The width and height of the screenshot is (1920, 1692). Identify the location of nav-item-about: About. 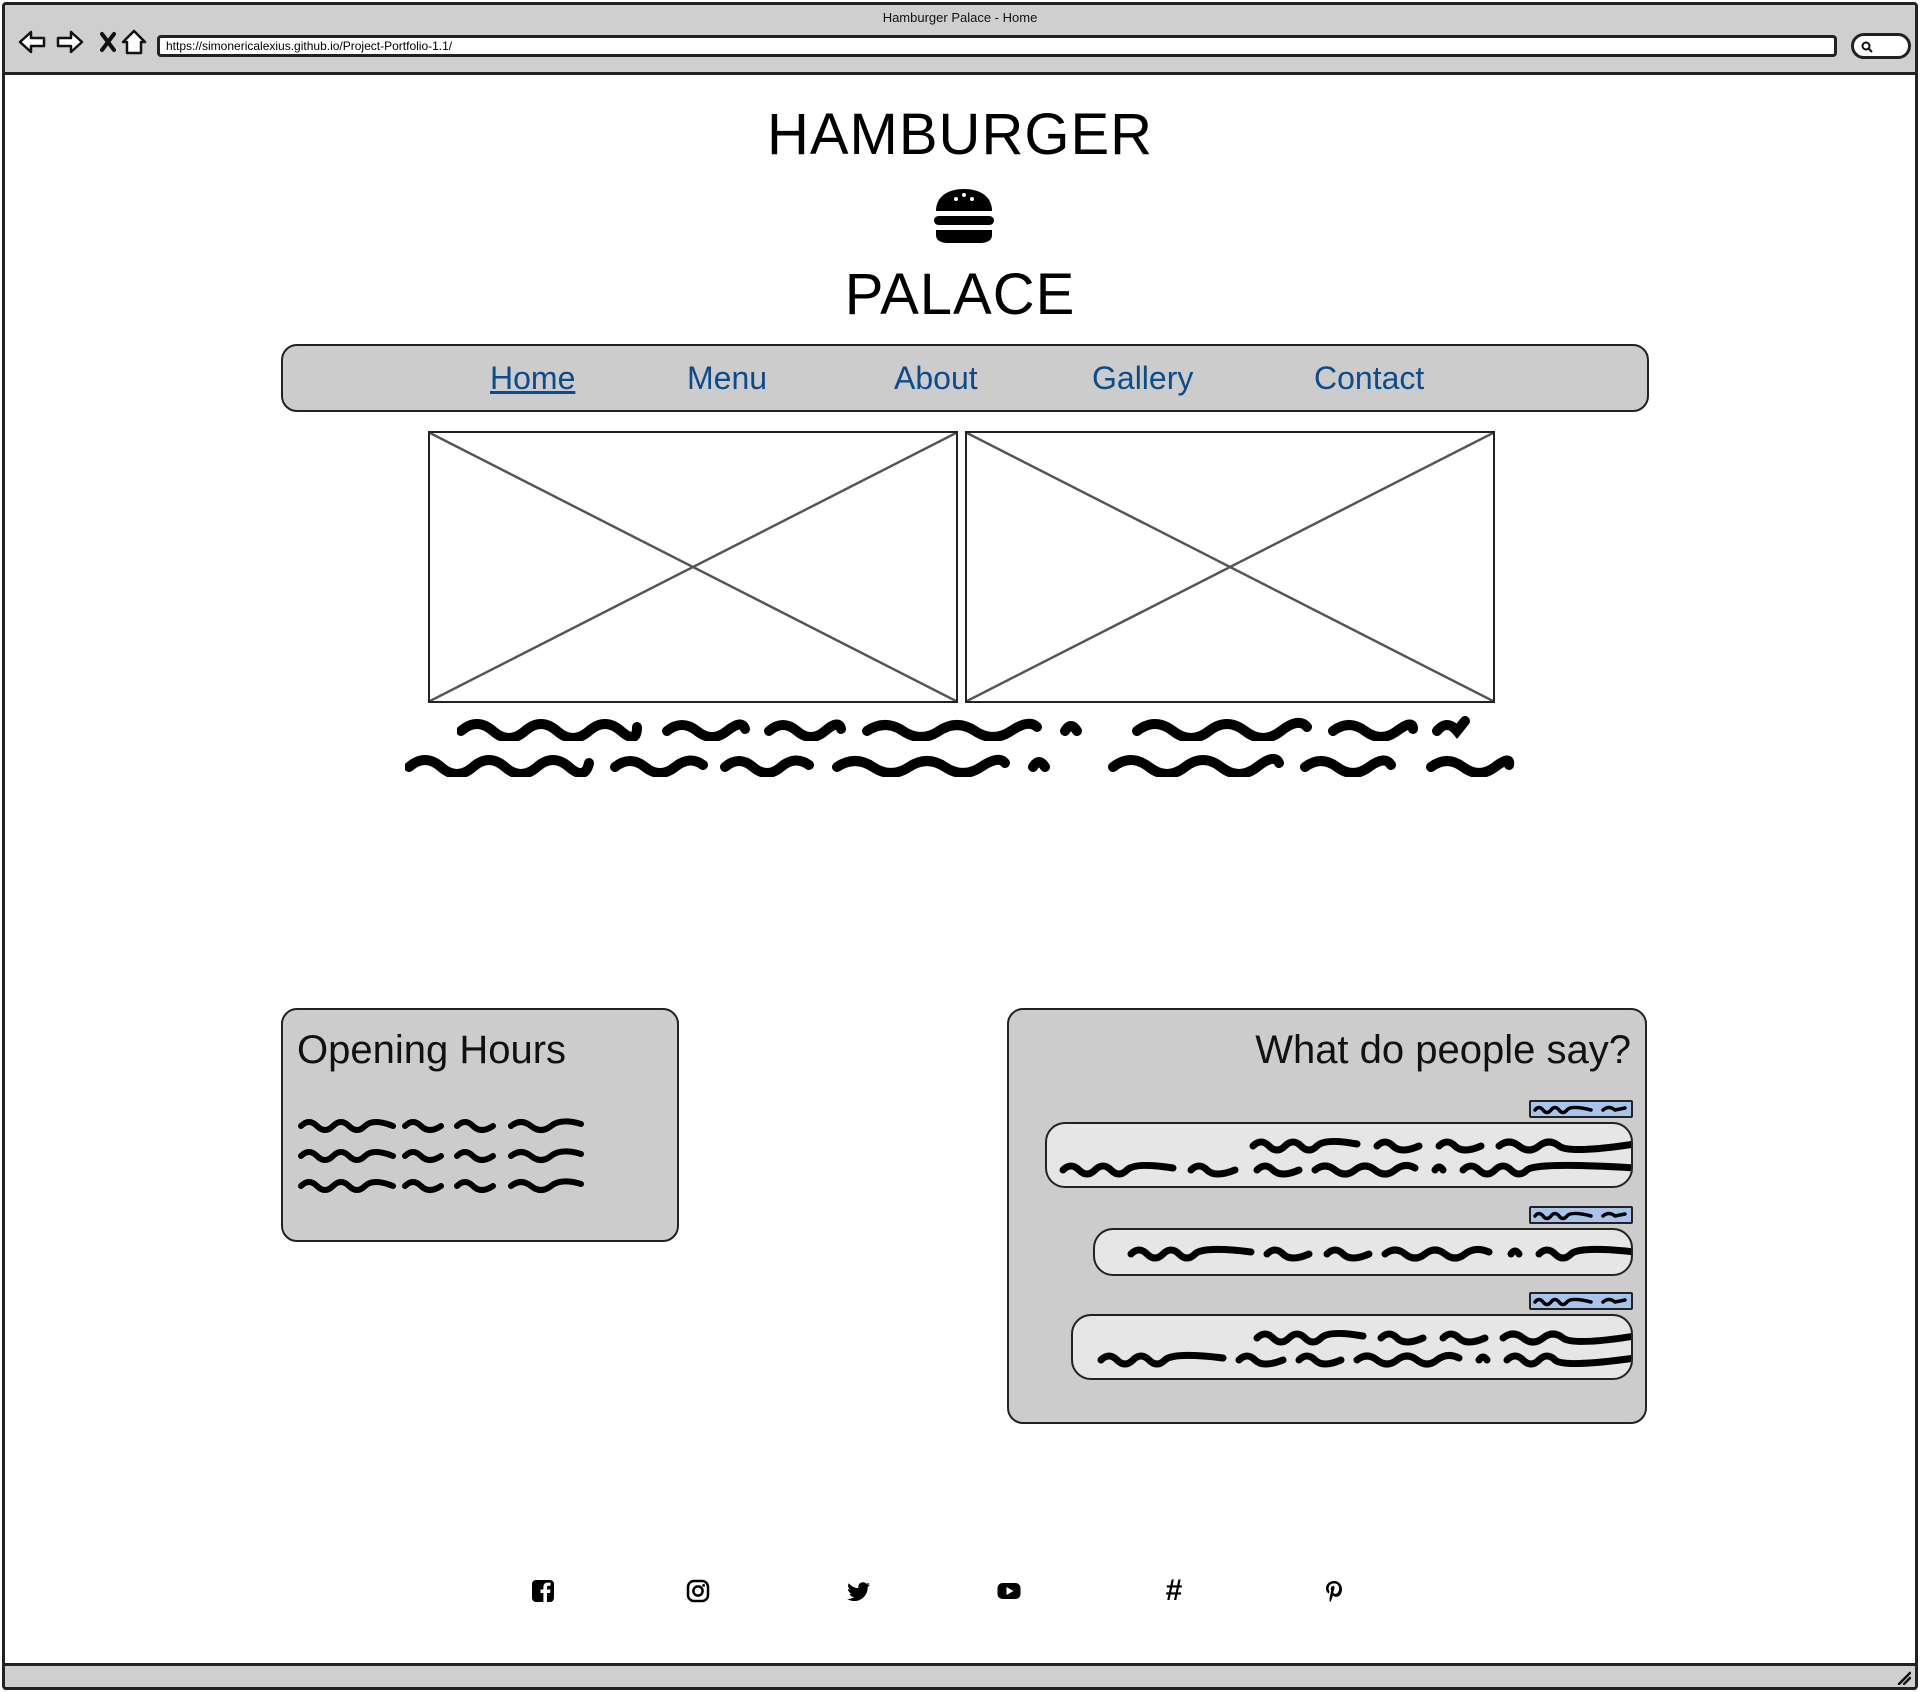
(936, 378).